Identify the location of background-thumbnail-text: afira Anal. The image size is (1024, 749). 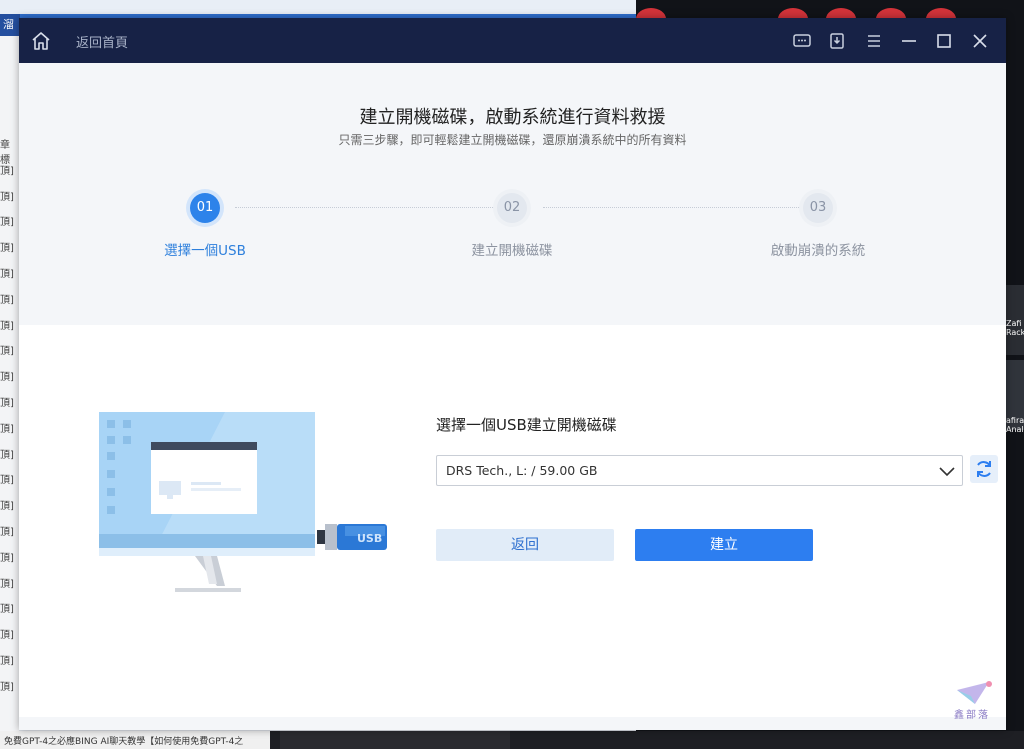
(1015, 425).